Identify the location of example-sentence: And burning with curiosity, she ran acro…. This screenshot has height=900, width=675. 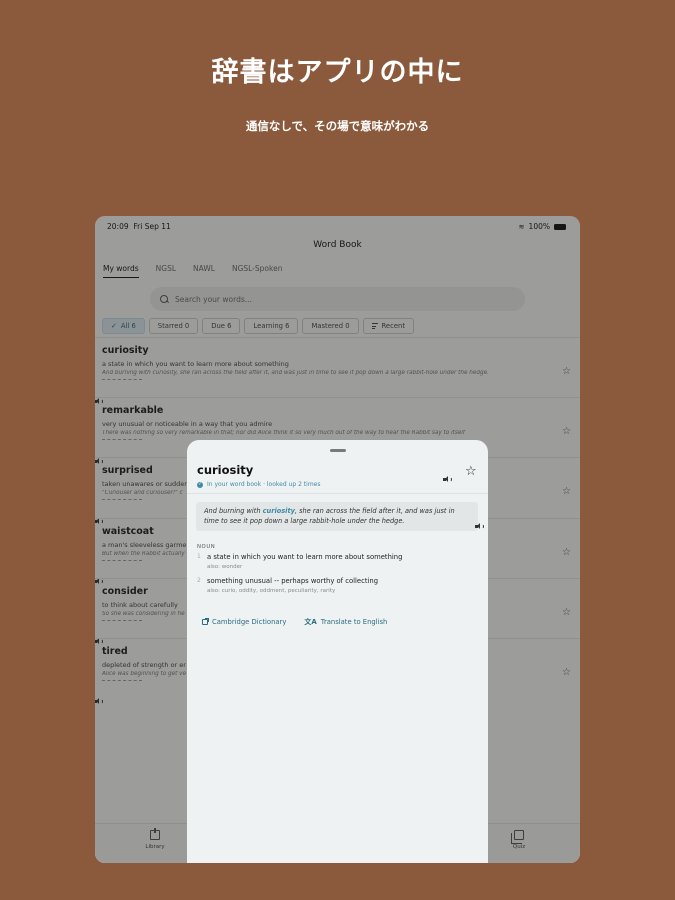
(337, 516).